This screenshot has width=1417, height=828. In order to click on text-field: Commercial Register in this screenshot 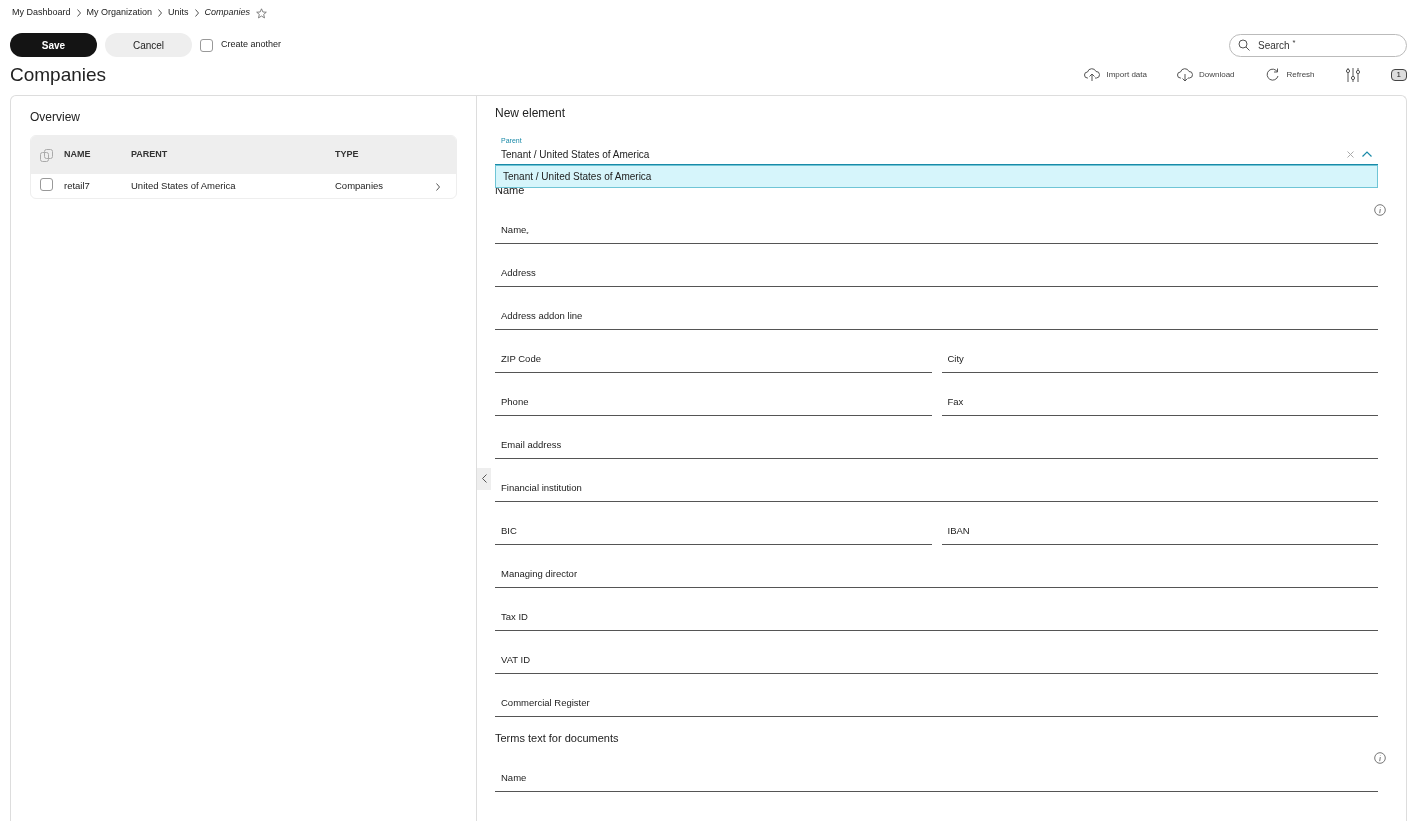, I will do `click(936, 695)`.